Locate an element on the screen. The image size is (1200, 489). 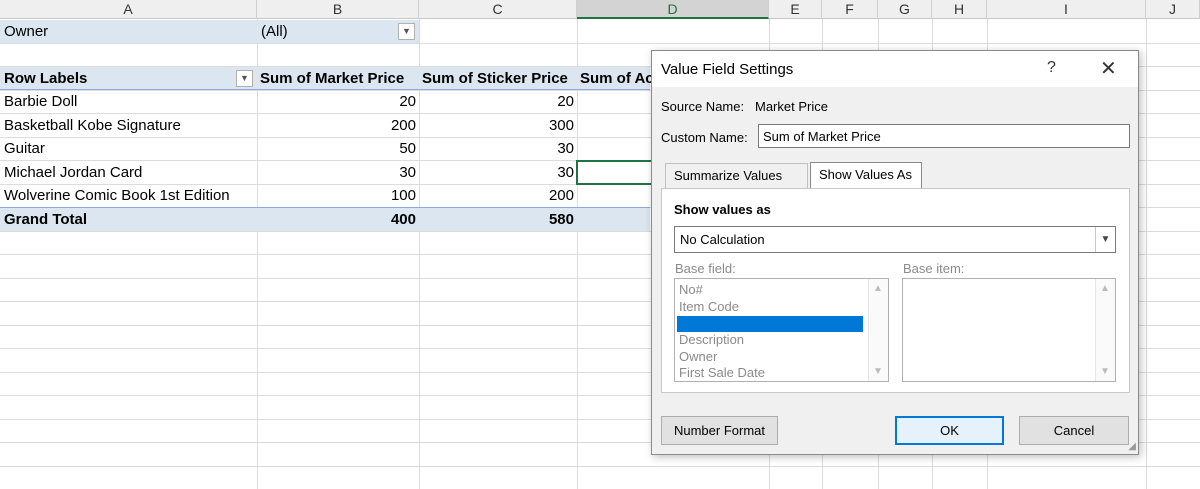
pivot-header-sticker-price: Sum of Sticker Price is located at coordinates (498, 78).